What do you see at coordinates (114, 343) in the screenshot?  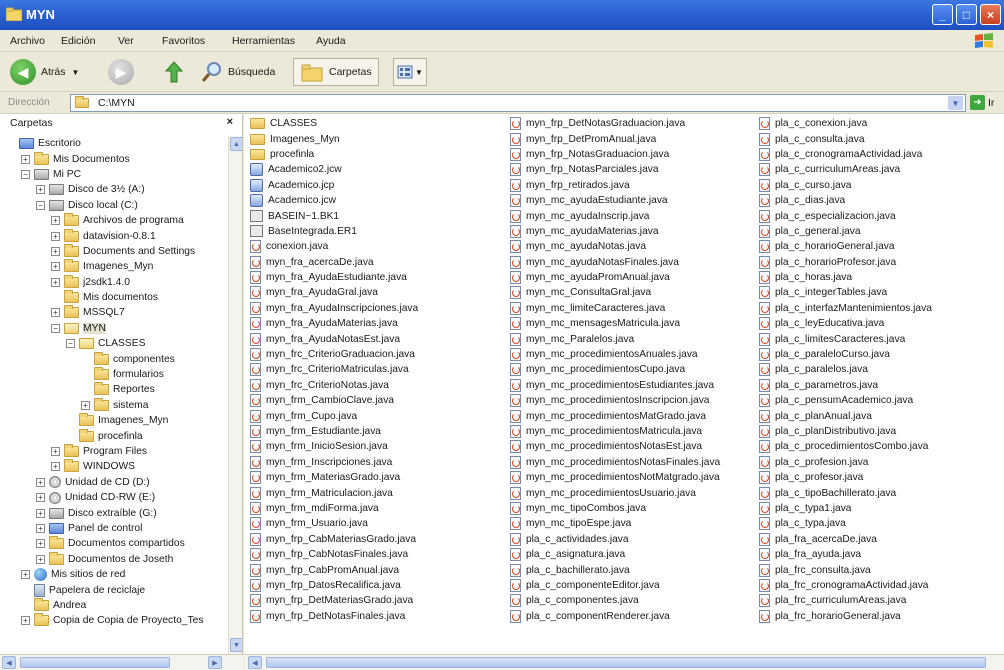 I see `tree-item-classes-folder: − CLASSES` at bounding box center [114, 343].